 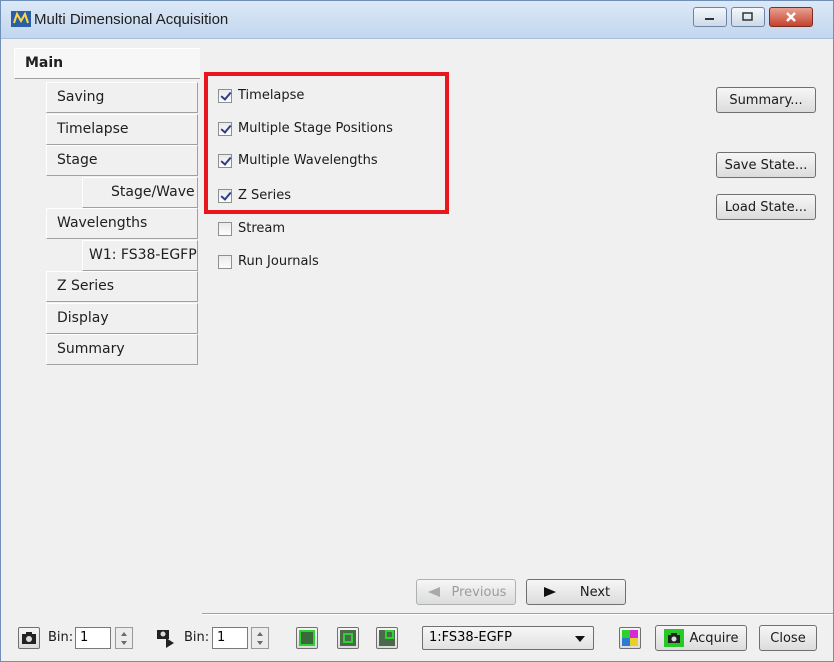 I want to click on right-arrow-icon, so click(x=549, y=592).